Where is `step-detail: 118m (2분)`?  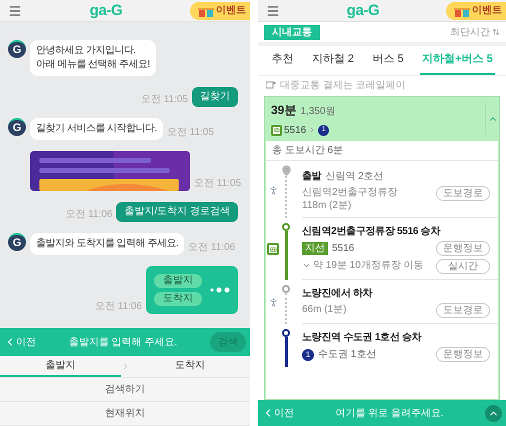
step-detail: 118m (2분) is located at coordinates (327, 205).